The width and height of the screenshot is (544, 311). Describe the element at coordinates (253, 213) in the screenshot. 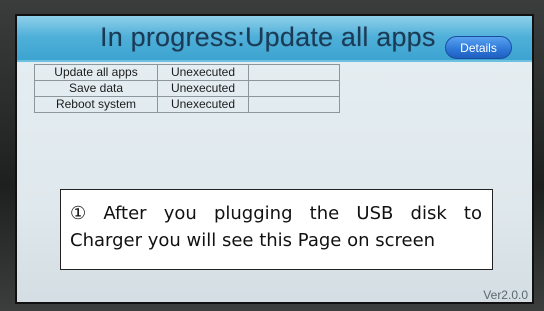

I see `note-word: plugging` at that location.